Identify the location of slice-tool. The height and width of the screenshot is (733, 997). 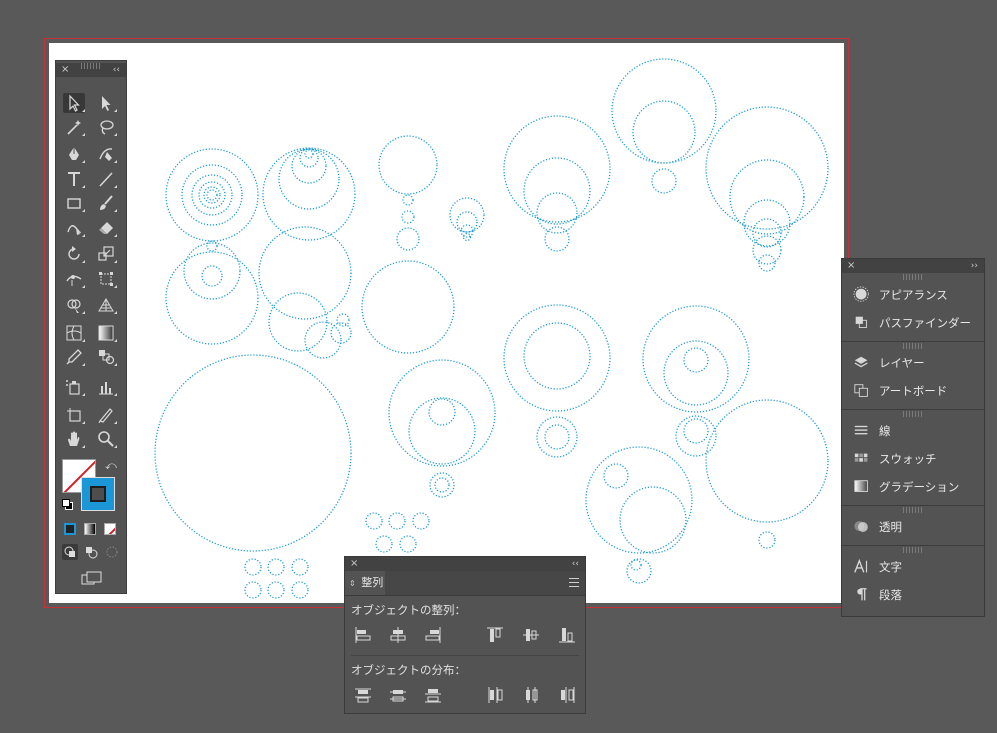
(106, 415).